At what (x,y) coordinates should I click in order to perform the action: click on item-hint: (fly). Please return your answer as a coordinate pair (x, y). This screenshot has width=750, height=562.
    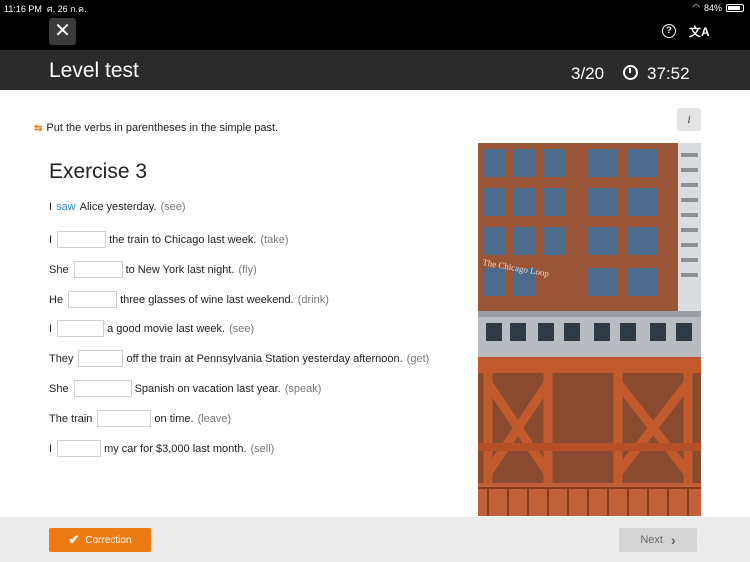
    Looking at the image, I should click on (247, 269).